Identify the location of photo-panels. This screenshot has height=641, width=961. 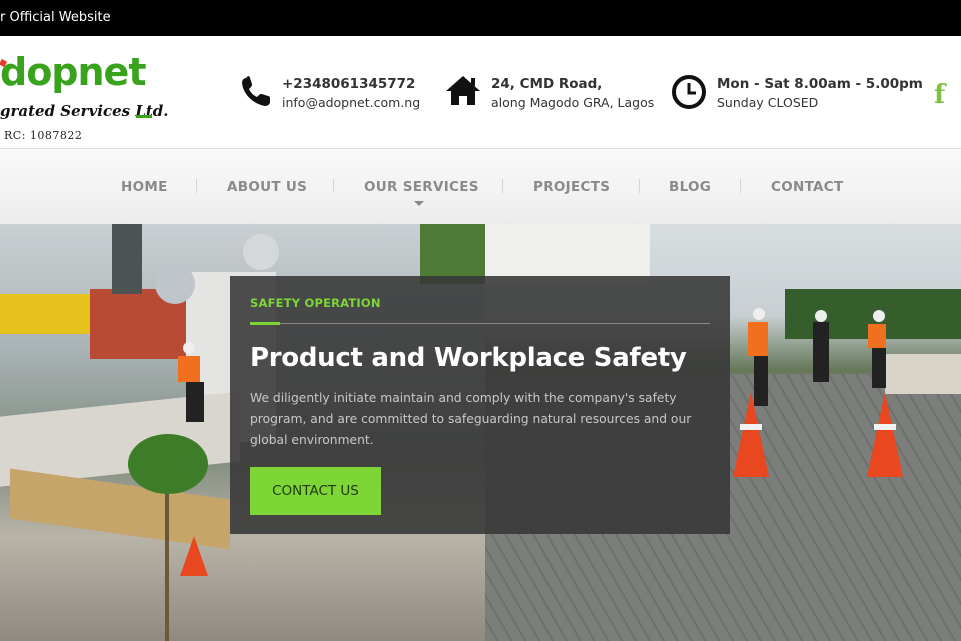
(923, 374).